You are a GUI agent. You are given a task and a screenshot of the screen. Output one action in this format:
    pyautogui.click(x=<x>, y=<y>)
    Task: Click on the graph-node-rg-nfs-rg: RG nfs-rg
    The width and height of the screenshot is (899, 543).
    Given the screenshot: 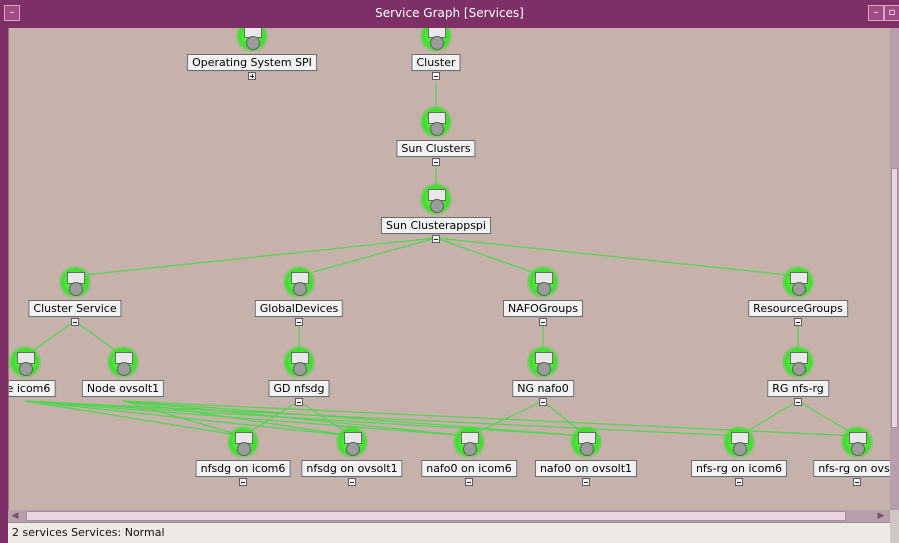 What is the action you would take?
    pyautogui.click(x=798, y=376)
    